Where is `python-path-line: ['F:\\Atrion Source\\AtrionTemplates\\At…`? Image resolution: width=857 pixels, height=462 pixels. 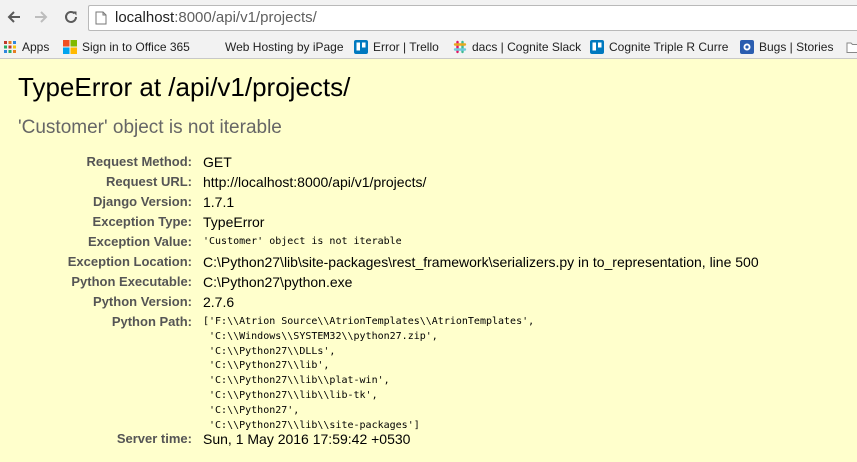
python-path-line: ['F:\\Atrion Source\\AtrionTemplates\\At… is located at coordinates (369, 321).